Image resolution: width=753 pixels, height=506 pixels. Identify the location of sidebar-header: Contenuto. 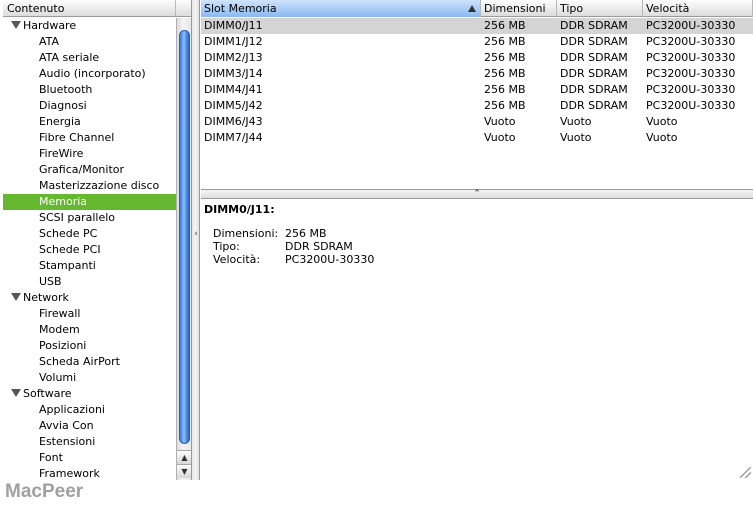
(89, 8).